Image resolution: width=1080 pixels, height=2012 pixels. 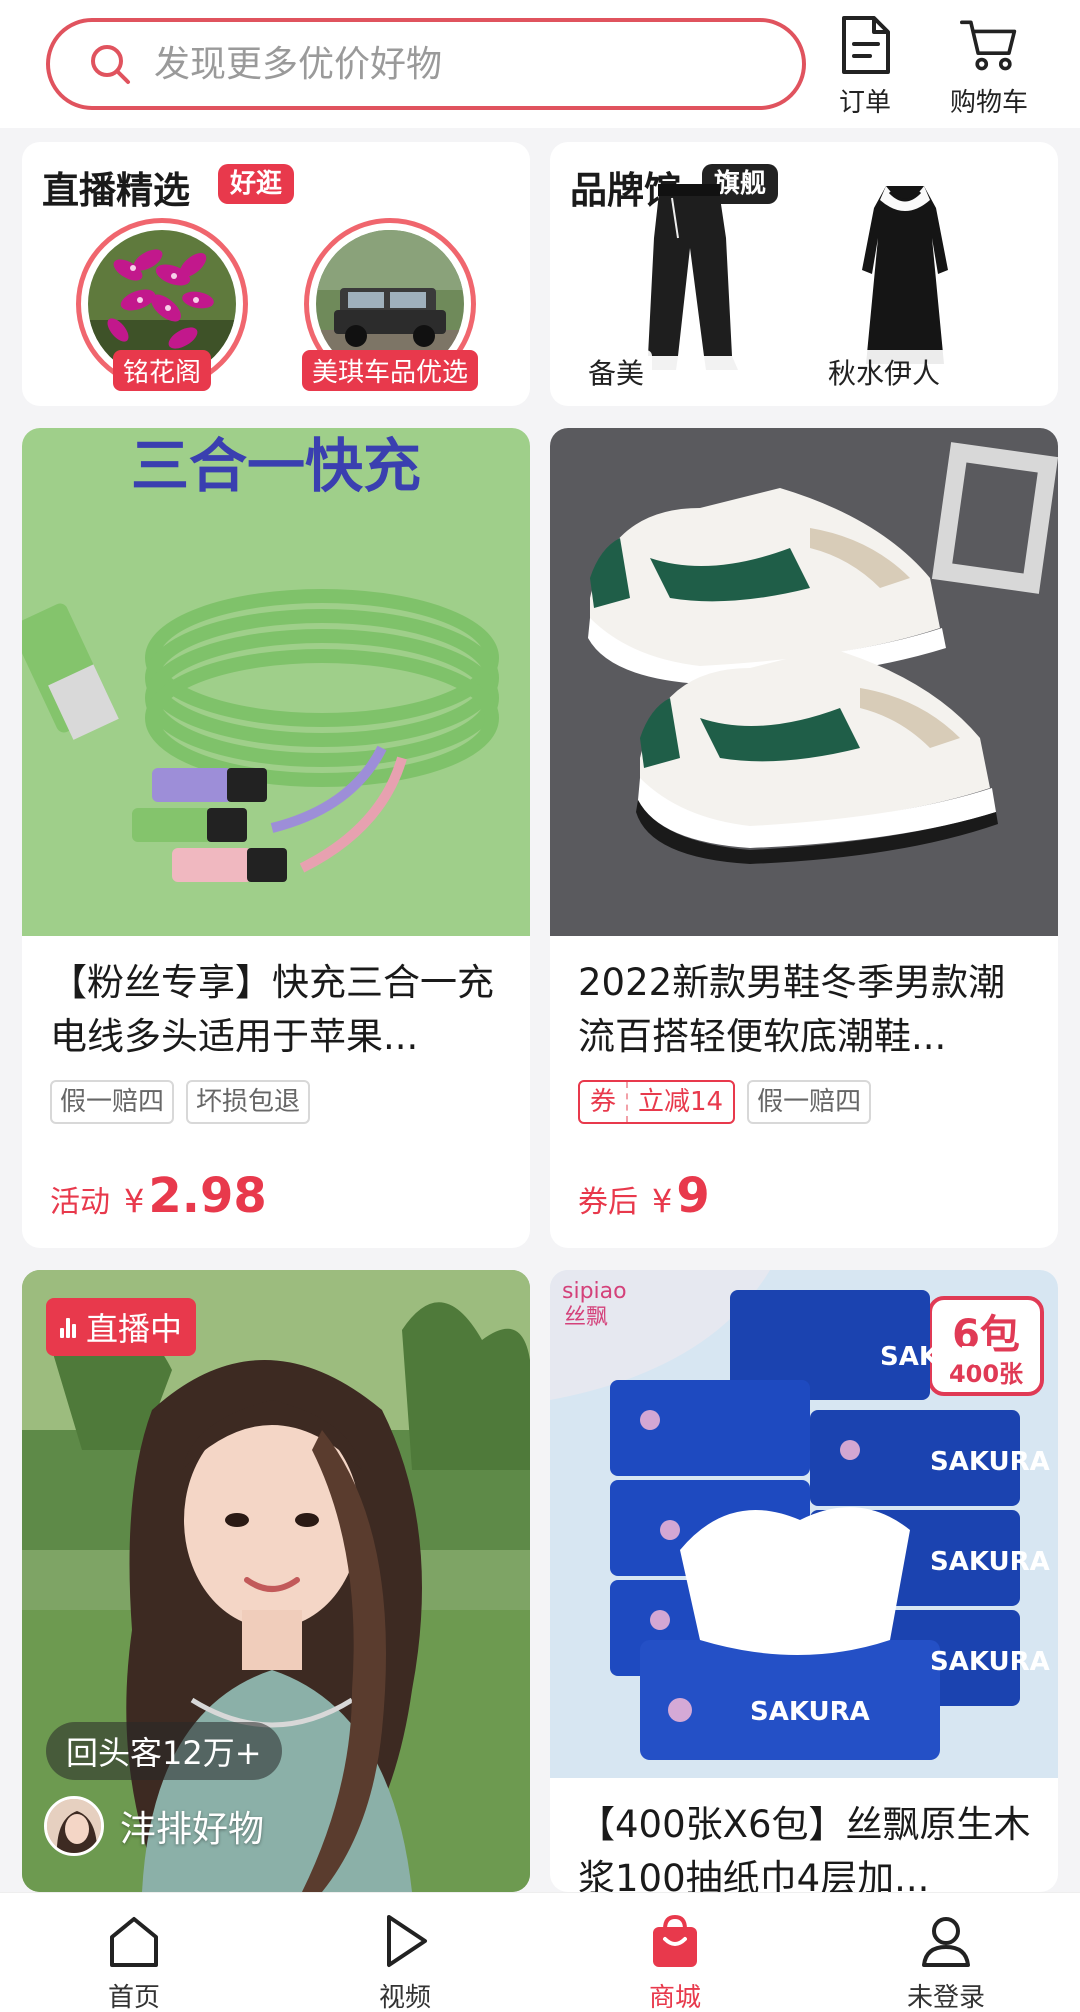 I want to click on home-icon, so click(x=134, y=1942).